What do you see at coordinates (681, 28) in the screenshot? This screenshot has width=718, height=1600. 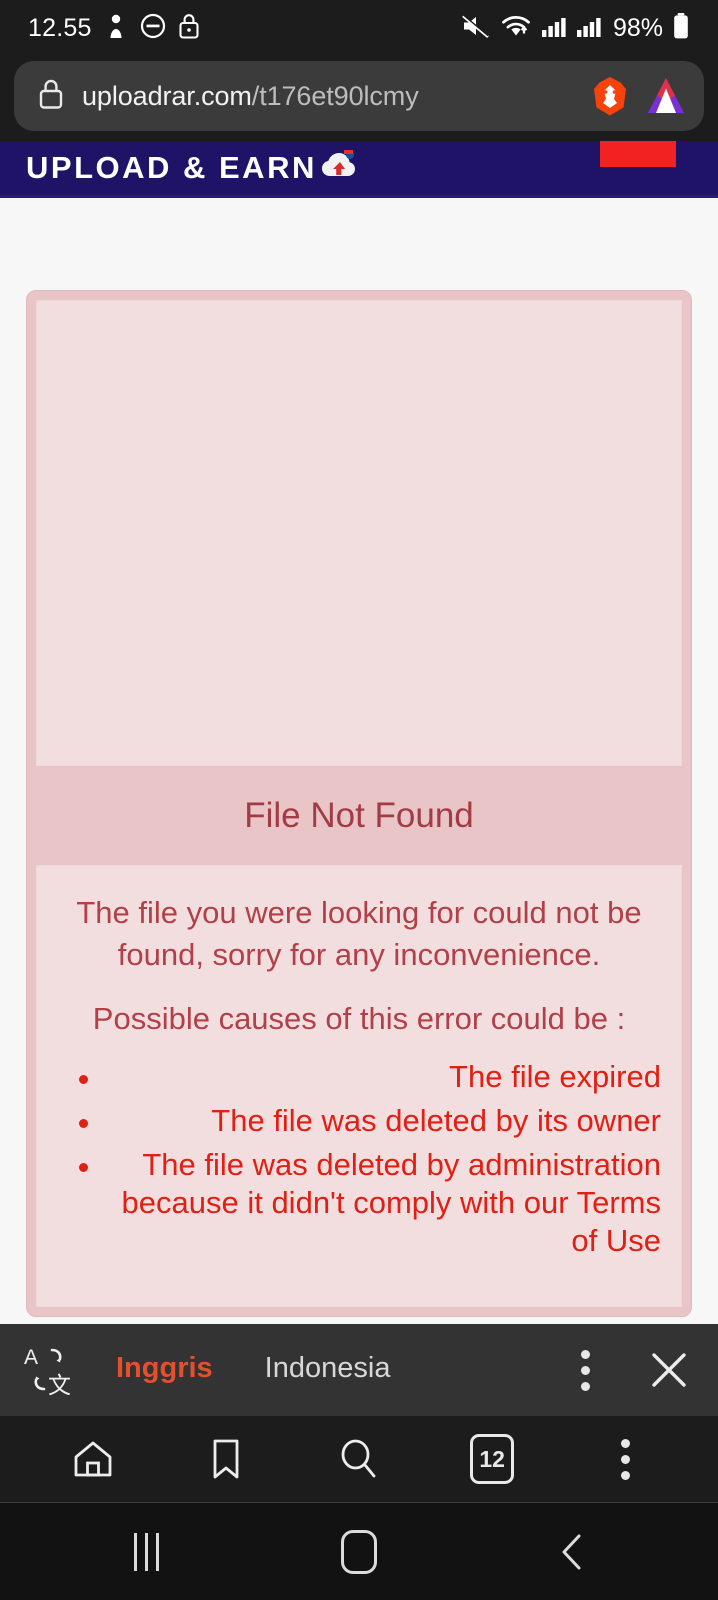 I see `battery-icon` at bounding box center [681, 28].